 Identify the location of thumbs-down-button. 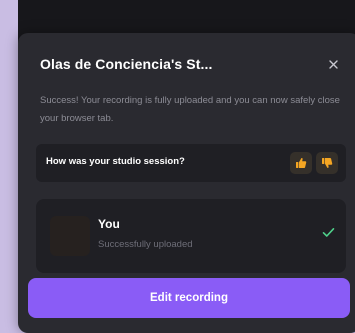
(327, 163).